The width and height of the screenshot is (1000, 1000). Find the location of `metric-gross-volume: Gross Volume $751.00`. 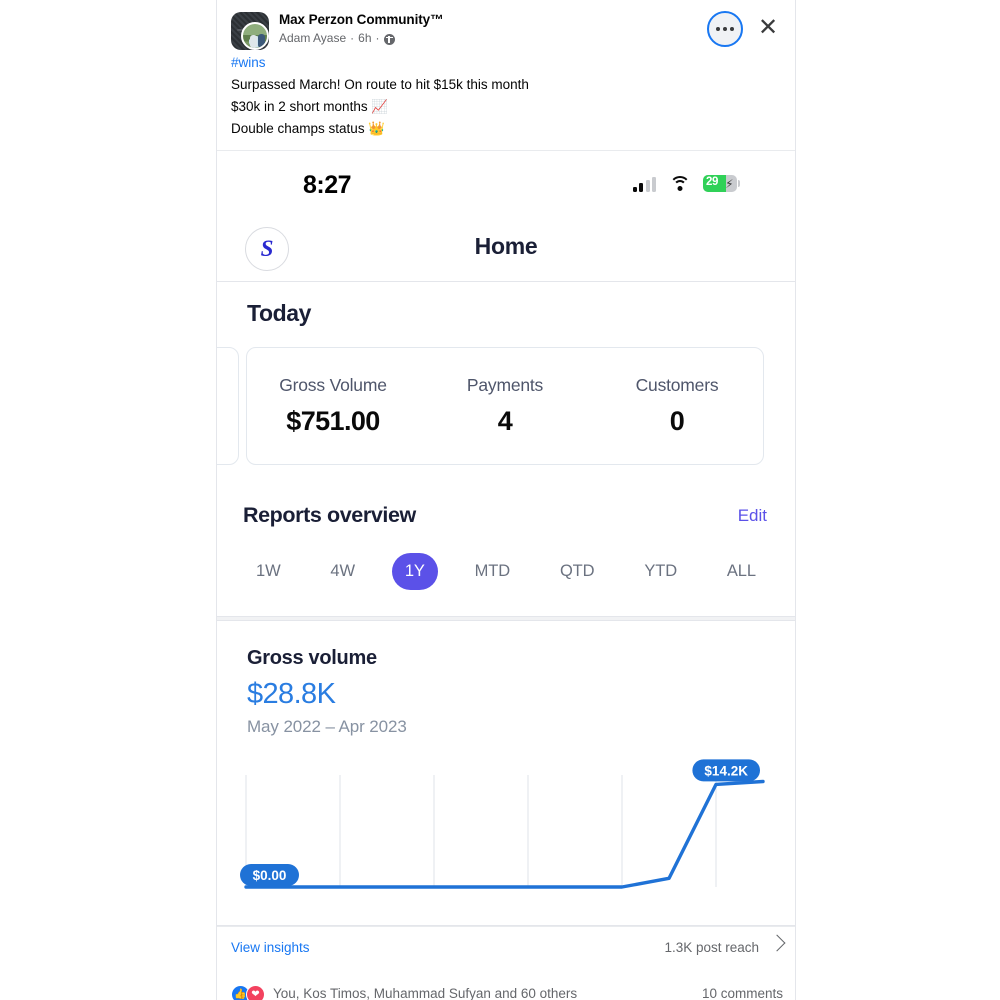

metric-gross-volume: Gross Volume $751.00 is located at coordinates (333, 406).